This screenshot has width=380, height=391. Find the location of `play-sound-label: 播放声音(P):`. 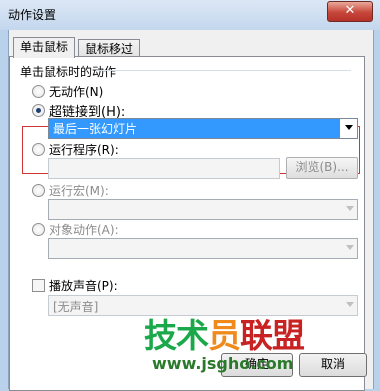

play-sound-label: 播放声音(P): is located at coordinates (83, 286).